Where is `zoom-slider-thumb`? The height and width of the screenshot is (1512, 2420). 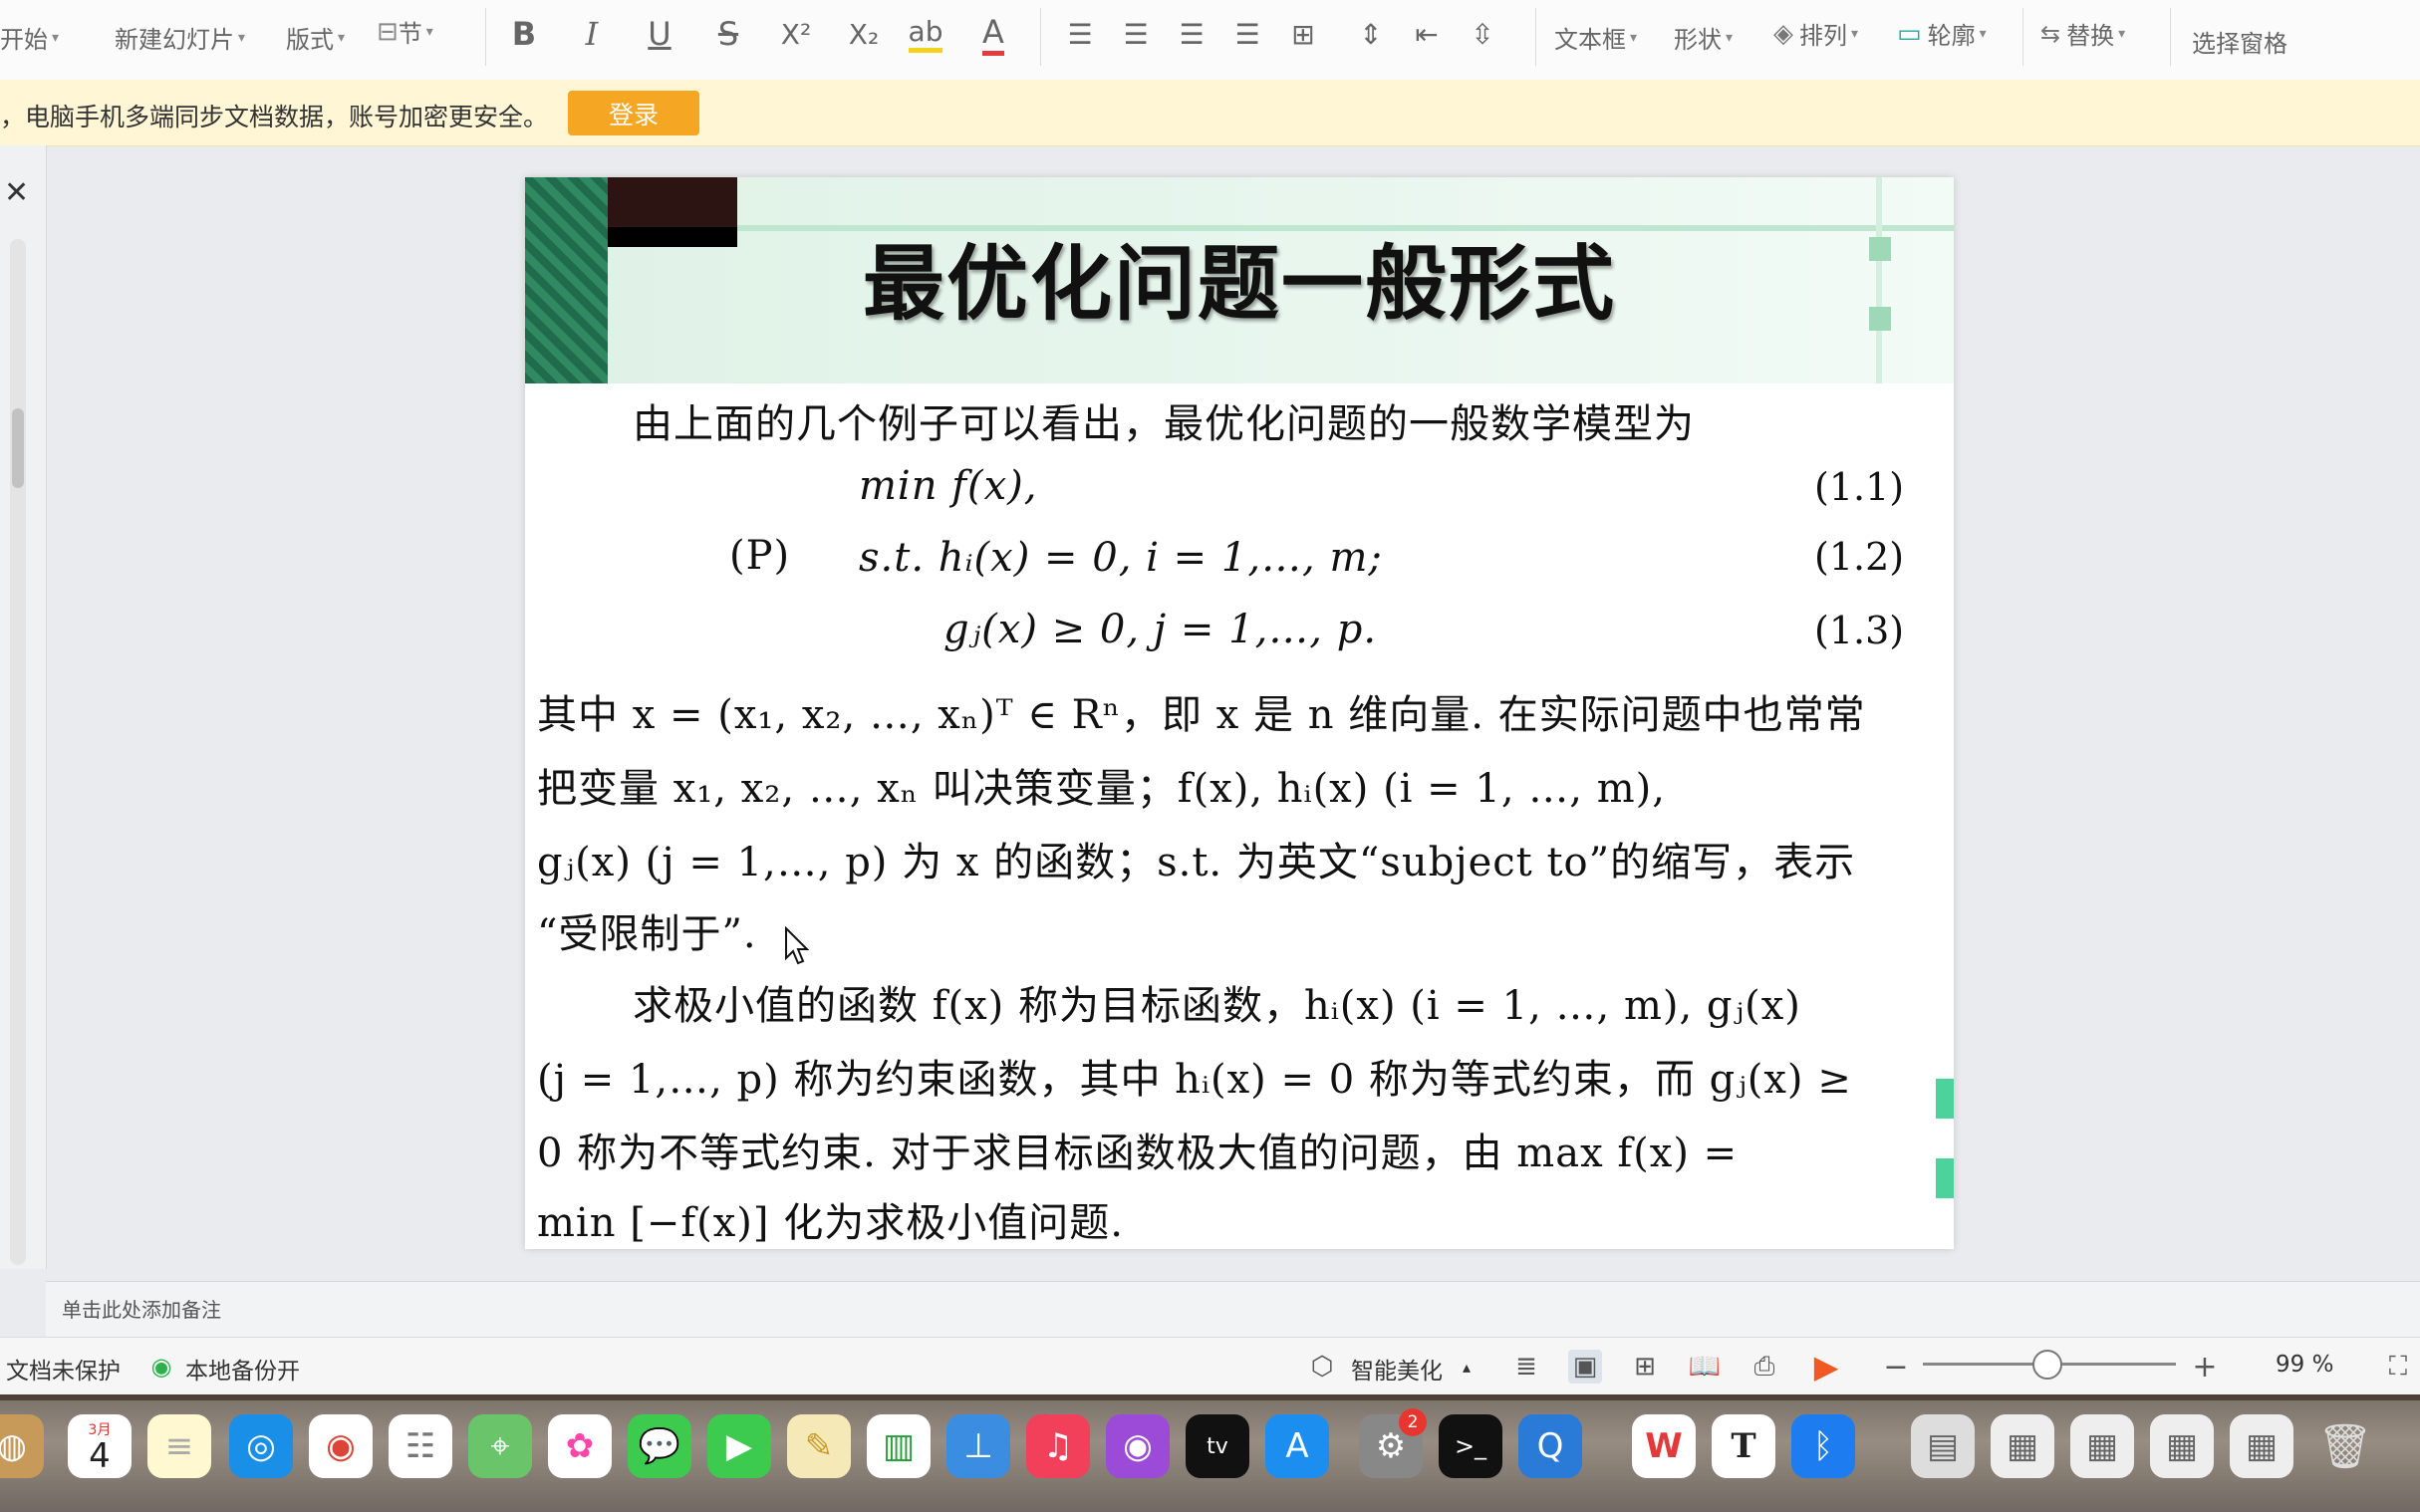
zoom-slider-thumb is located at coordinates (2047, 1365).